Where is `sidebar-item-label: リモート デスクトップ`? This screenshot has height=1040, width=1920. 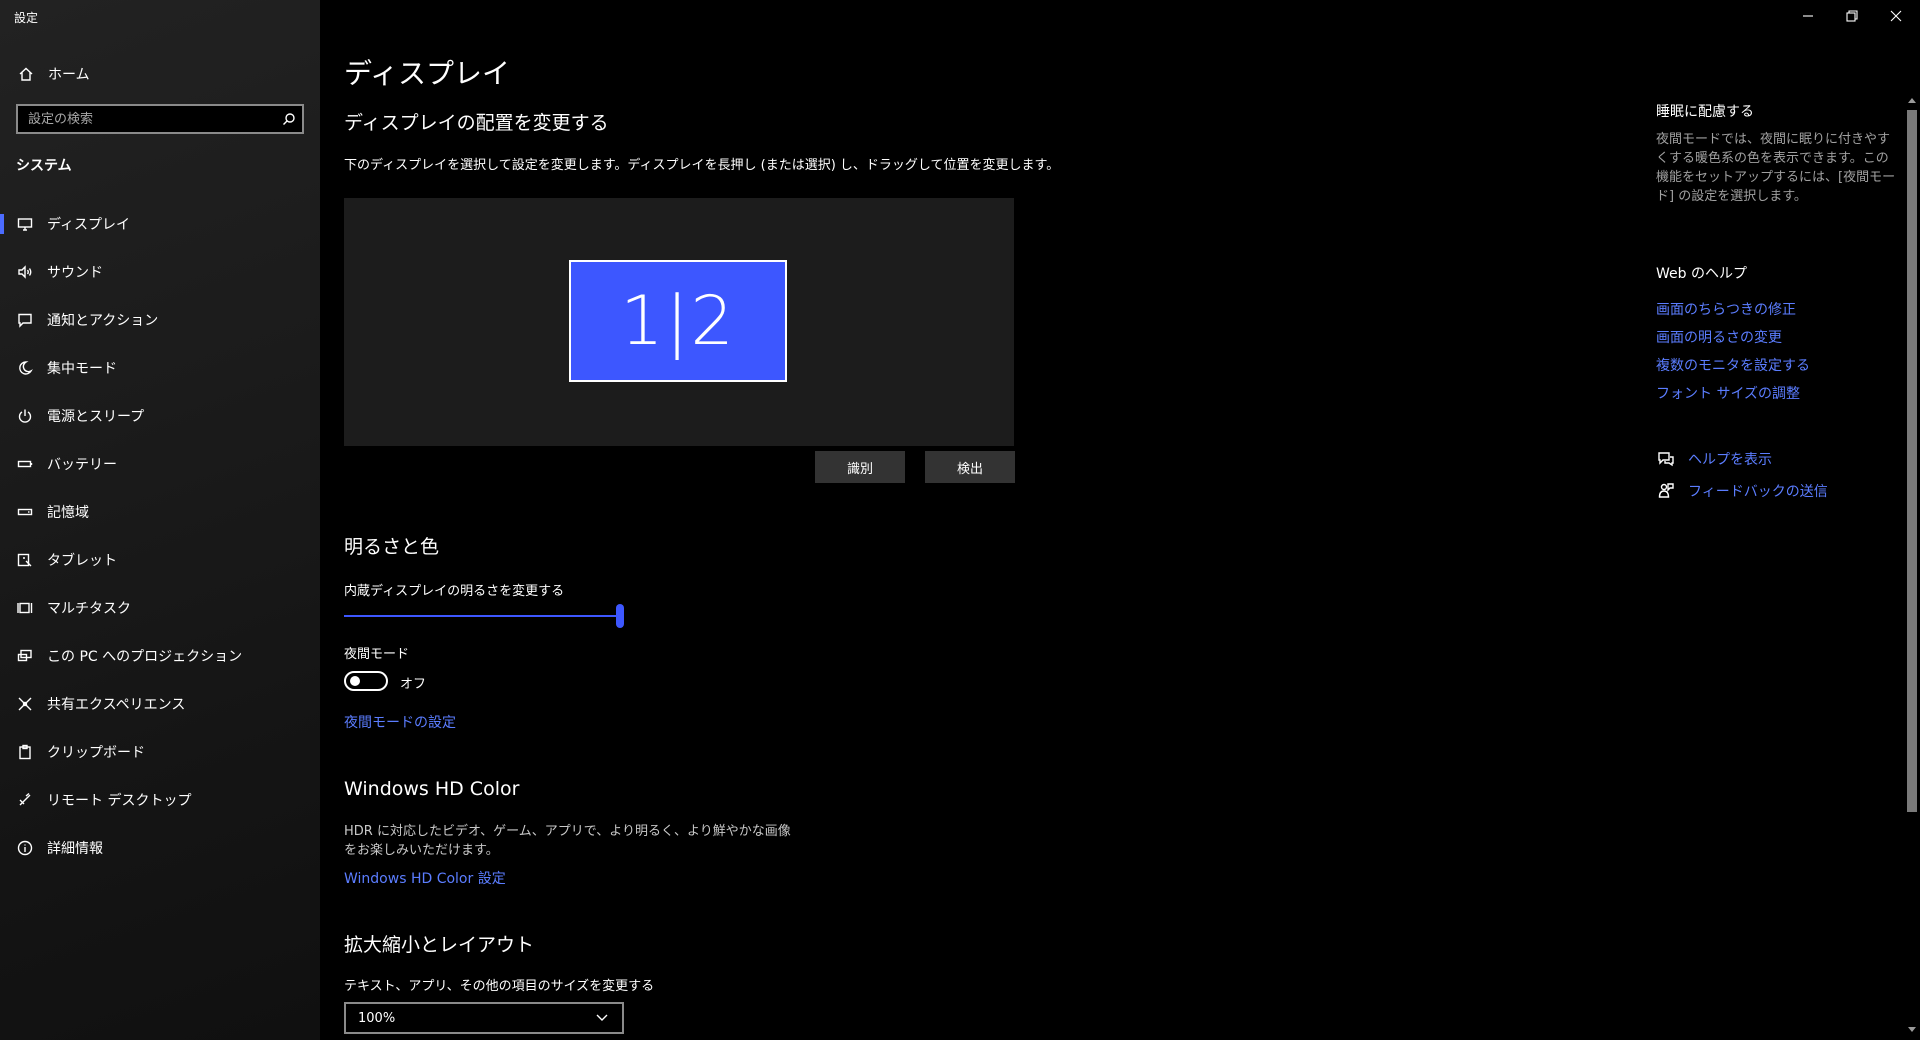
sidebar-item-label: リモート デスクトップ is located at coordinates (119, 801).